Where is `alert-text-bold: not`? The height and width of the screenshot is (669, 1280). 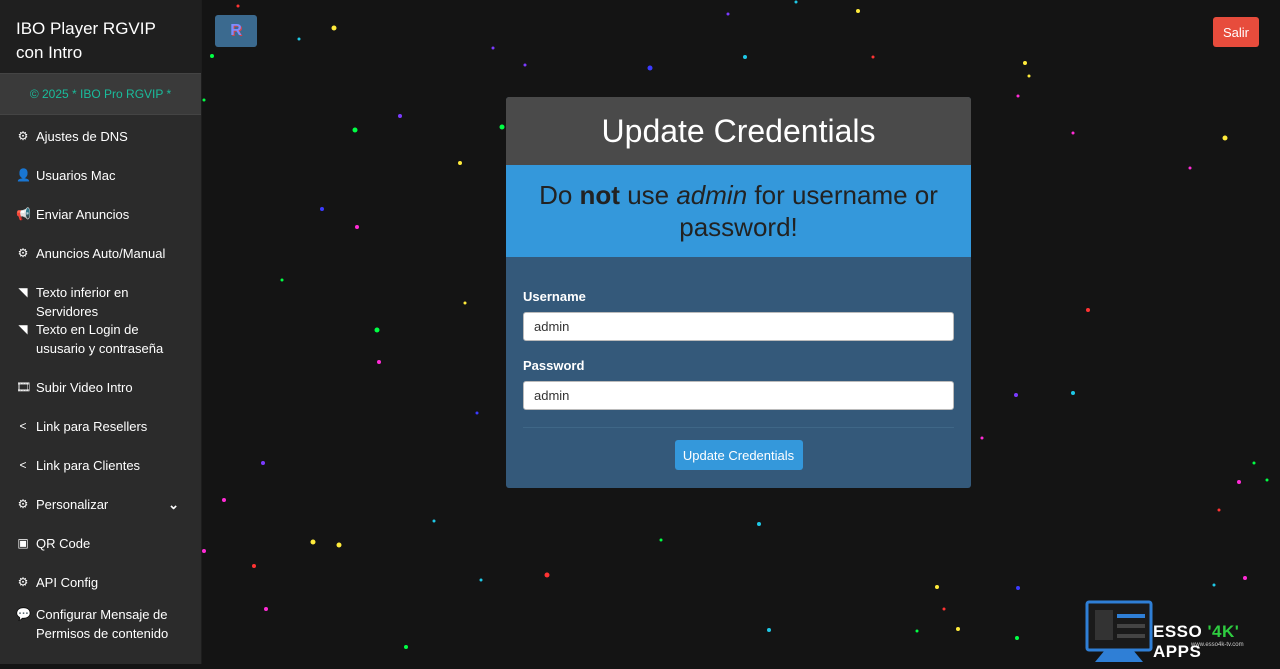 alert-text-bold: not is located at coordinates (599, 195).